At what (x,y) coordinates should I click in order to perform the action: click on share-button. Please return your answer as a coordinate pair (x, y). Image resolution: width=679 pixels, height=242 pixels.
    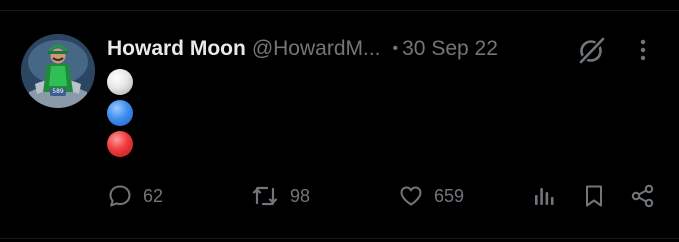
    Looking at the image, I should click on (643, 196).